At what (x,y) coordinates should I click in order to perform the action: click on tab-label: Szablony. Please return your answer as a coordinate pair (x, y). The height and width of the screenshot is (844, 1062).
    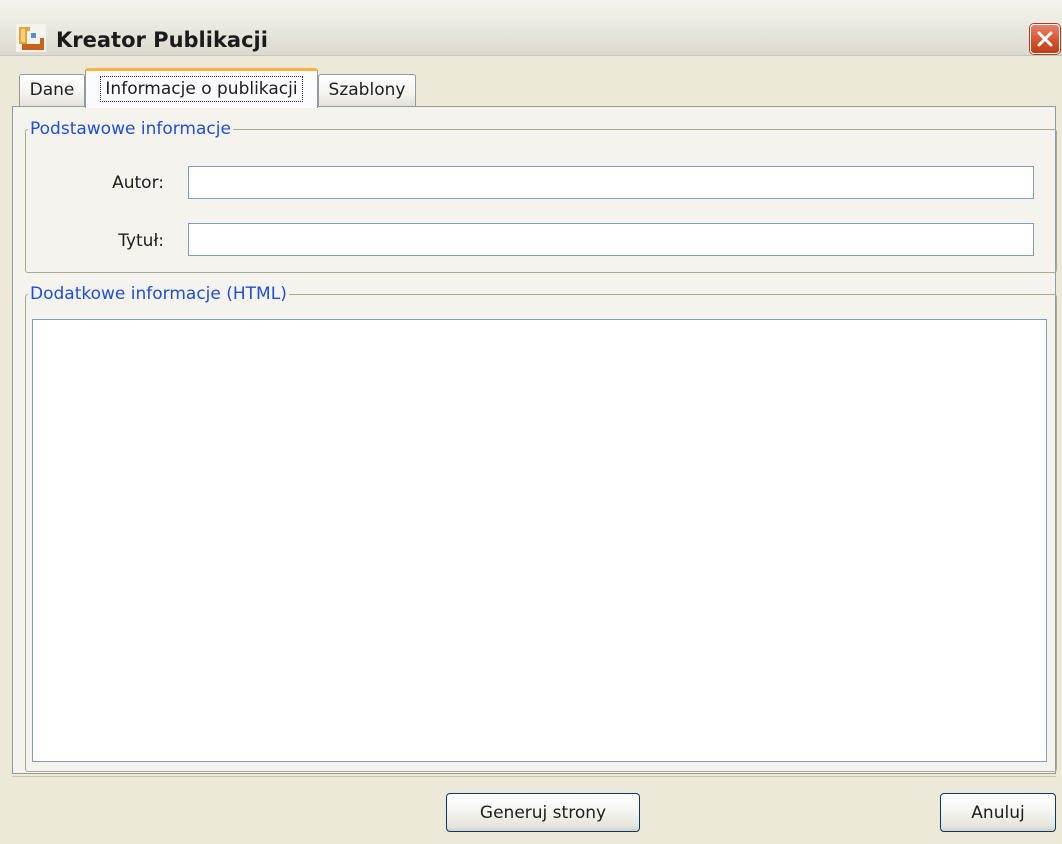
    Looking at the image, I should click on (367, 90).